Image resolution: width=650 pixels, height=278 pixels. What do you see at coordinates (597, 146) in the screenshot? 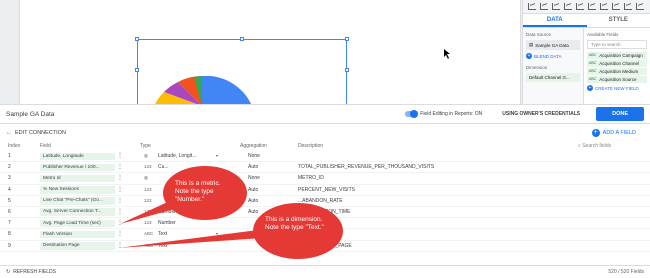
I see `search-fields-placeholder: Search fields` at bounding box center [597, 146].